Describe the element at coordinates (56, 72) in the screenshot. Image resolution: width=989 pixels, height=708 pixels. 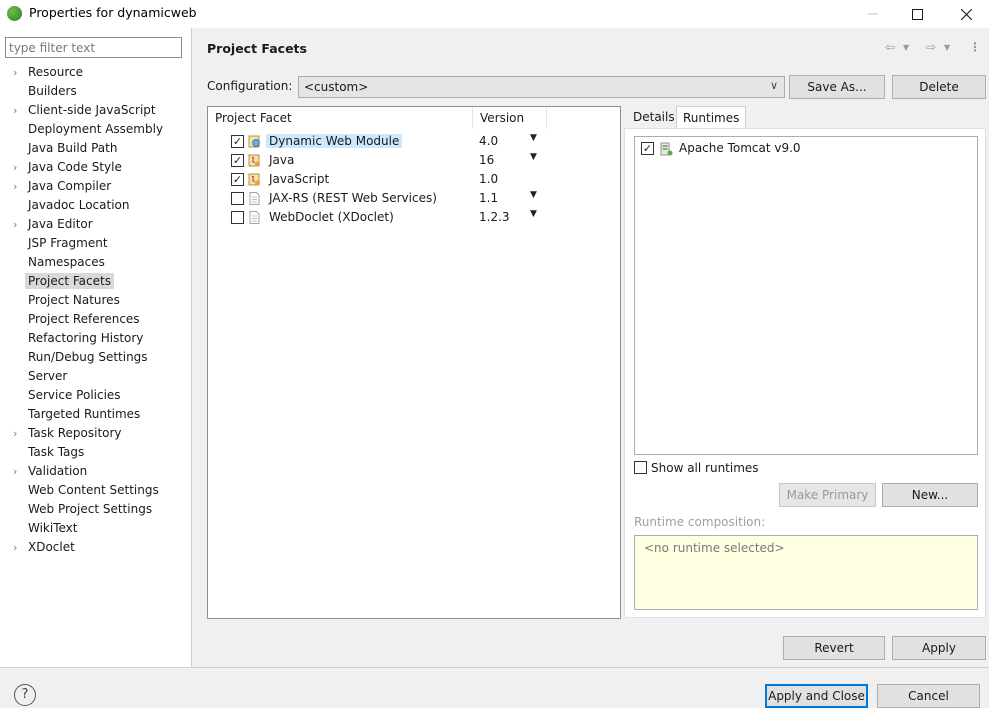
I see `sidebar-item-label: Resource` at that location.